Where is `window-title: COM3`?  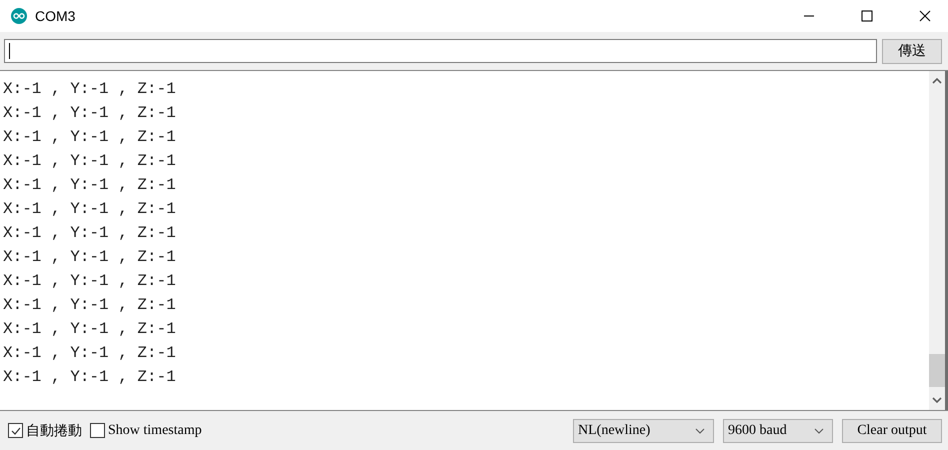 window-title: COM3 is located at coordinates (55, 16).